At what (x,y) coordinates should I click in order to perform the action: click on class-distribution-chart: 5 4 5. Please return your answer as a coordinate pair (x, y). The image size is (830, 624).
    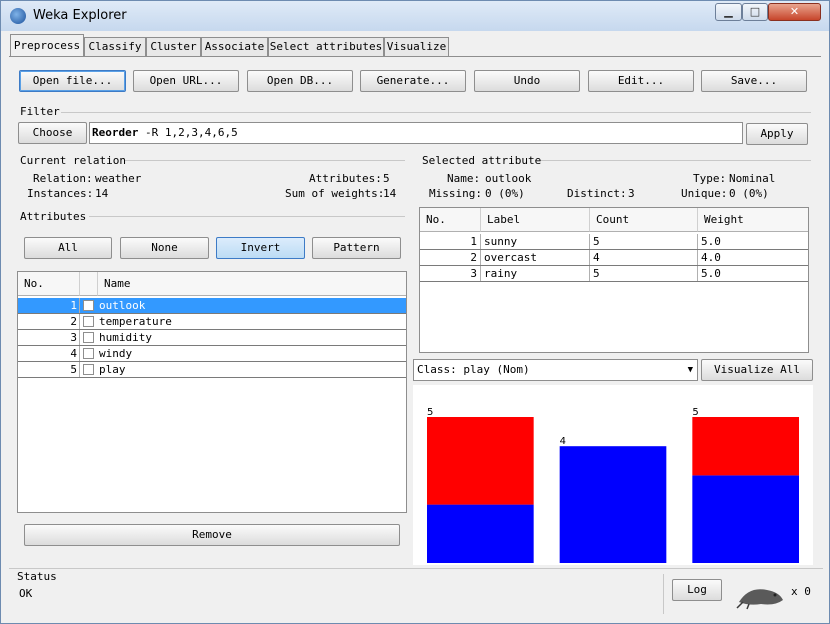
    Looking at the image, I should click on (613, 475).